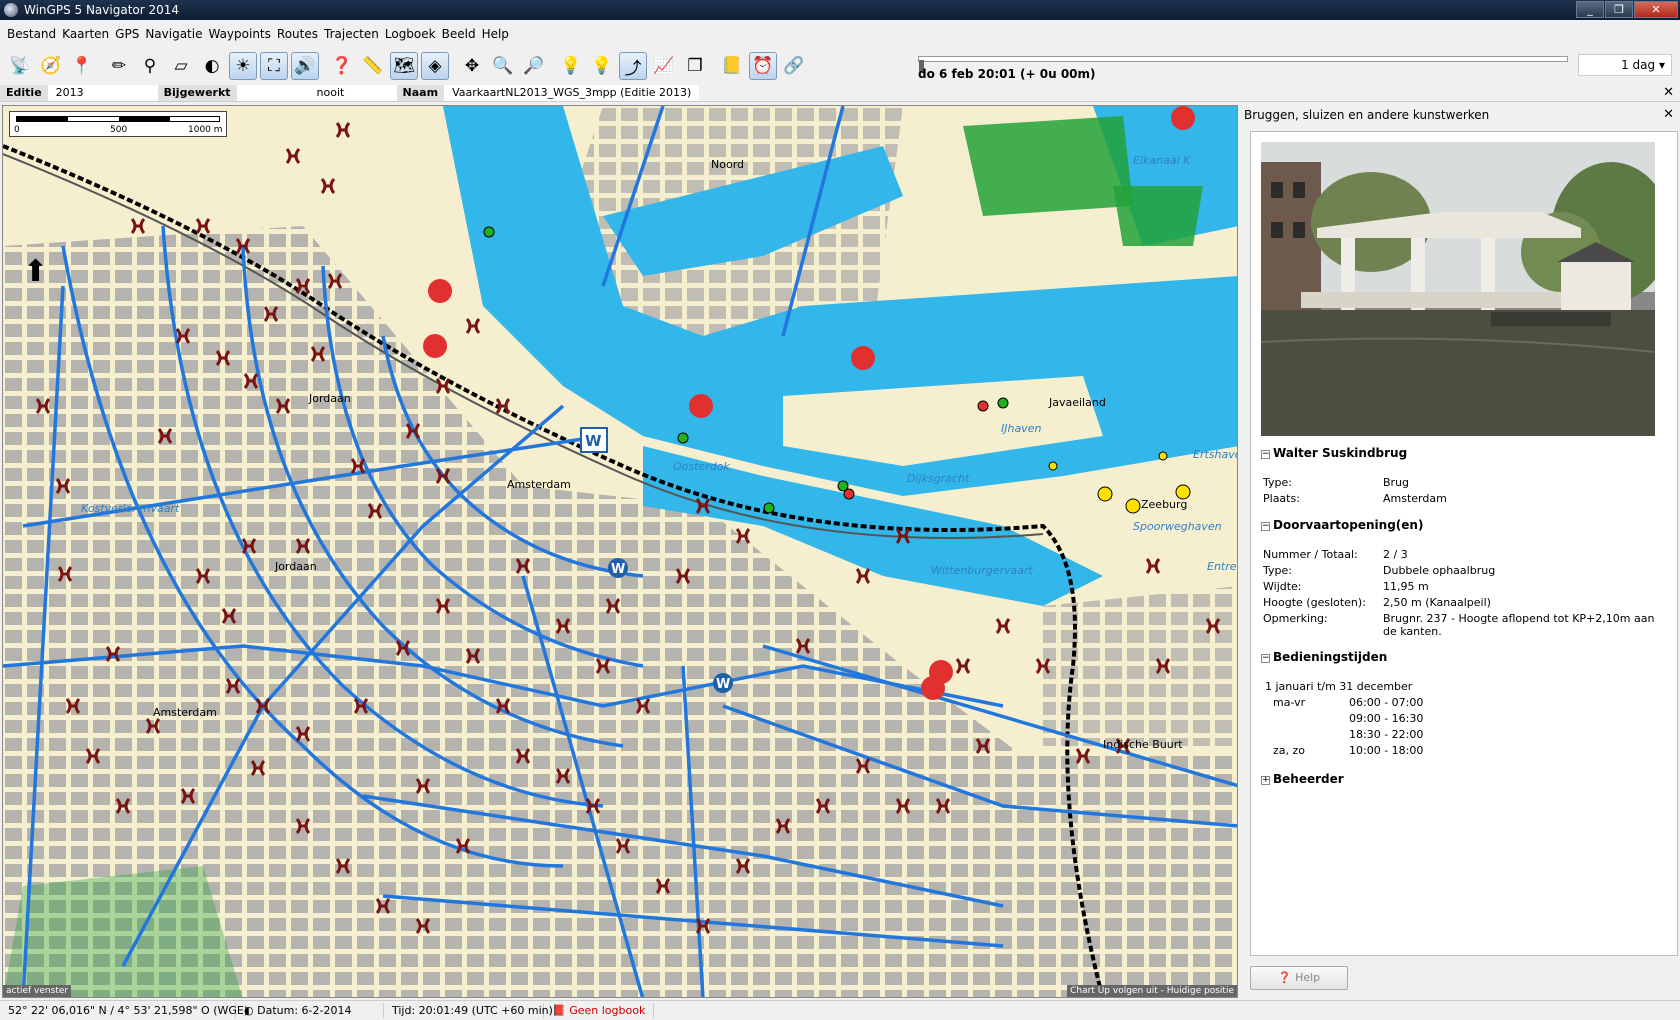  Describe the element at coordinates (1308, 779) in the screenshot. I see `manager-title: Beheerder` at that location.